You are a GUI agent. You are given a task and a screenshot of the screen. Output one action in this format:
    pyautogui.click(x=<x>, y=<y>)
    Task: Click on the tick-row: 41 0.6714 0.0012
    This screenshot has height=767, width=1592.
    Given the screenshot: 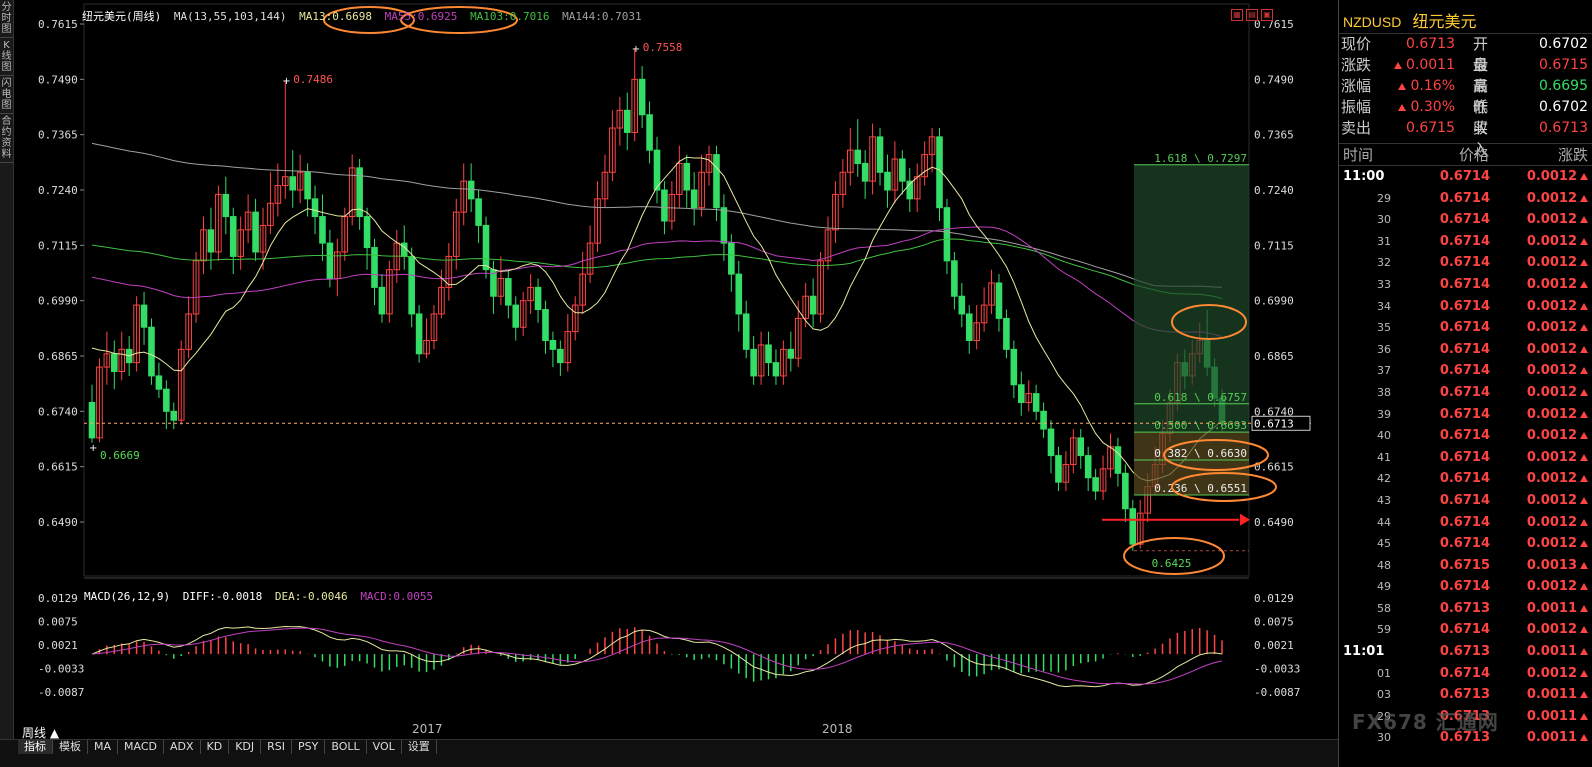 What is the action you would take?
    pyautogui.click(x=1465, y=458)
    